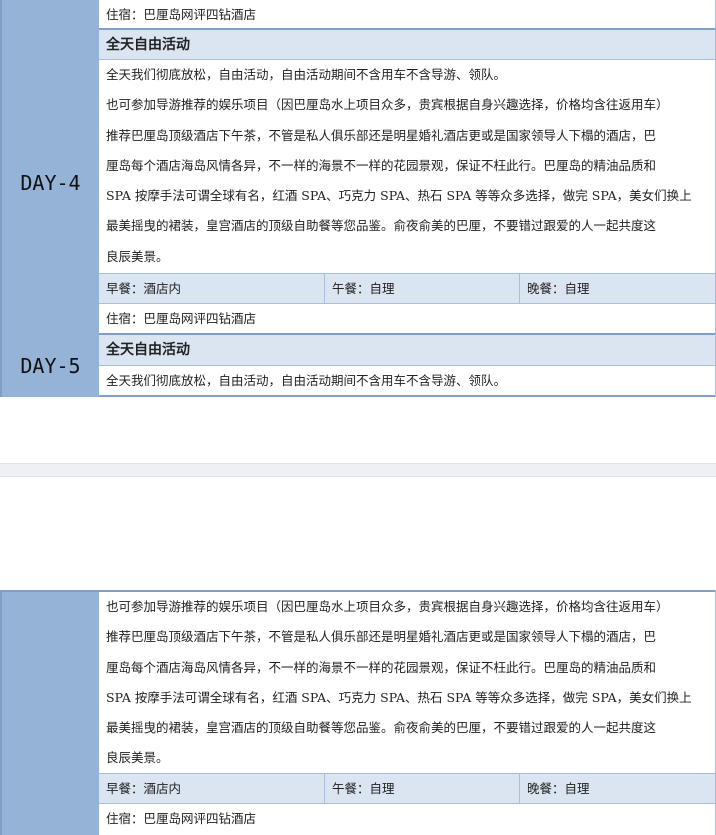  I want to click on day-4-label-cell-continued, so click(49, 713).